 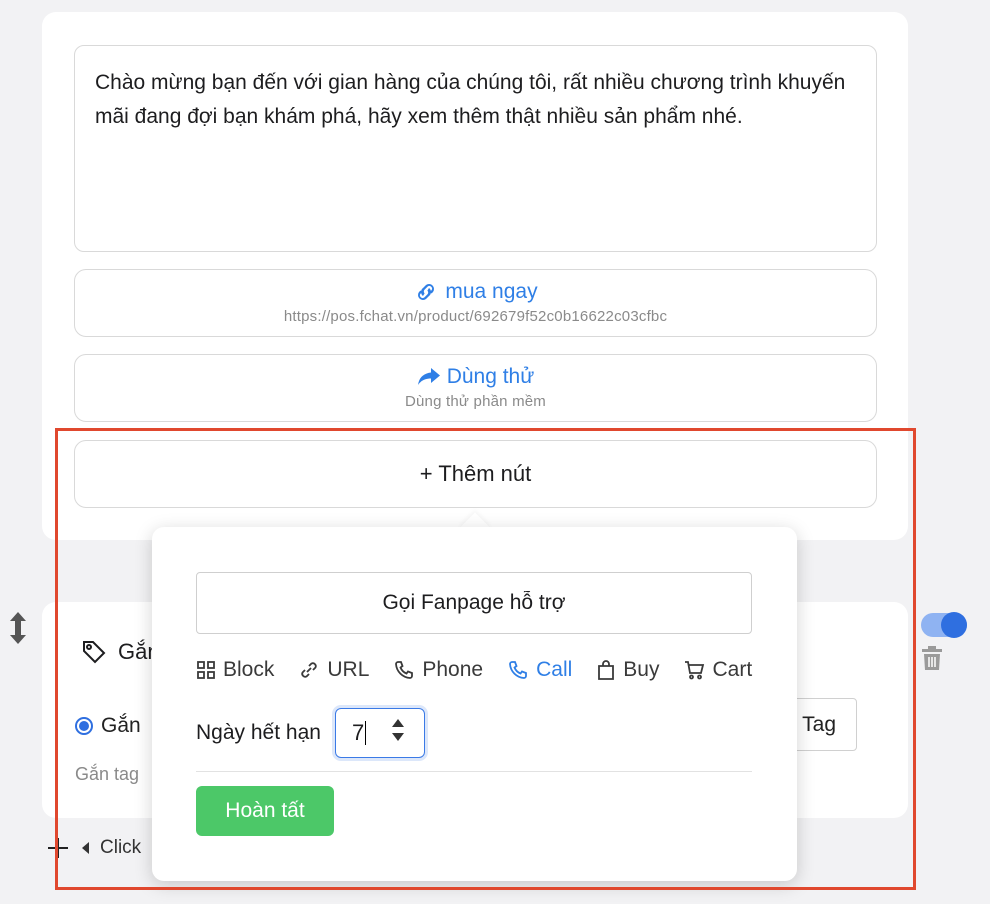 I want to click on tag-icon, so click(x=94, y=652).